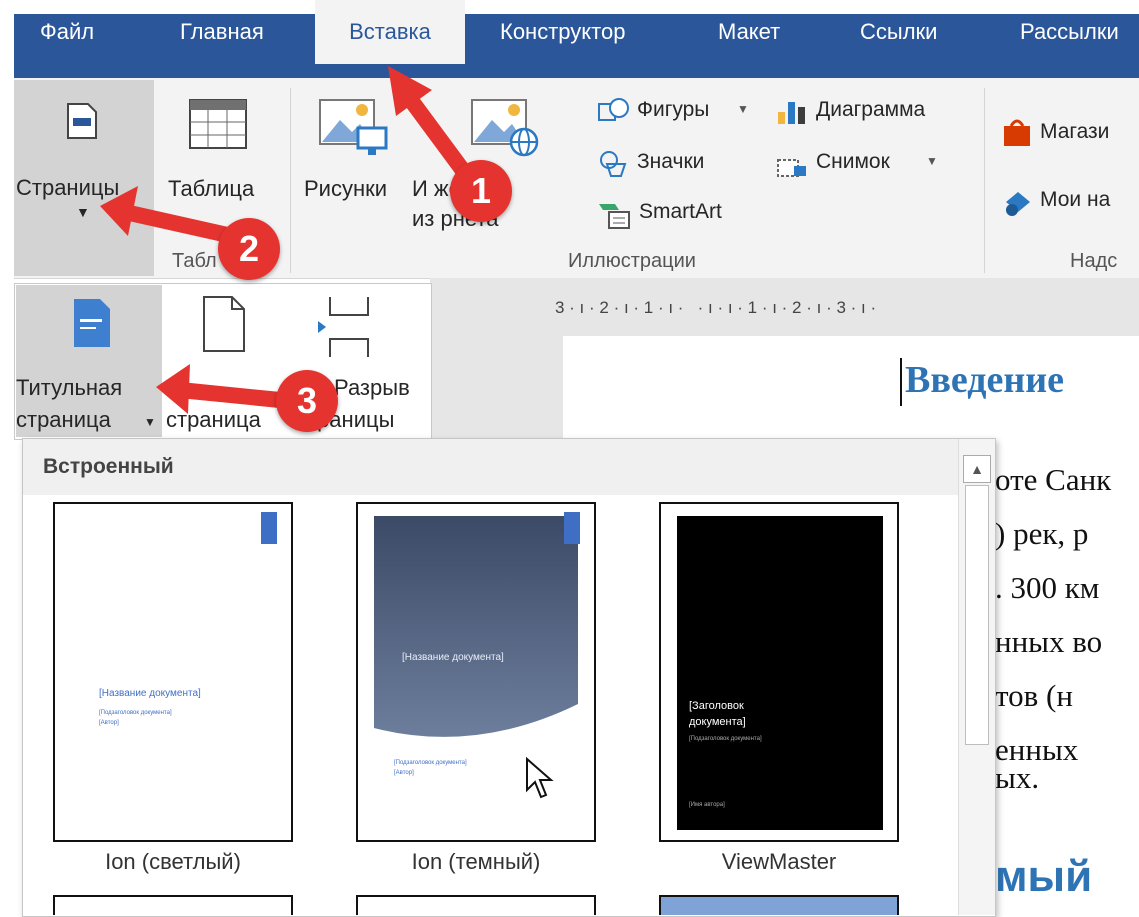 This screenshot has width=1139, height=917. What do you see at coordinates (249, 249) in the screenshot?
I see `annotation-badge-2: 2` at bounding box center [249, 249].